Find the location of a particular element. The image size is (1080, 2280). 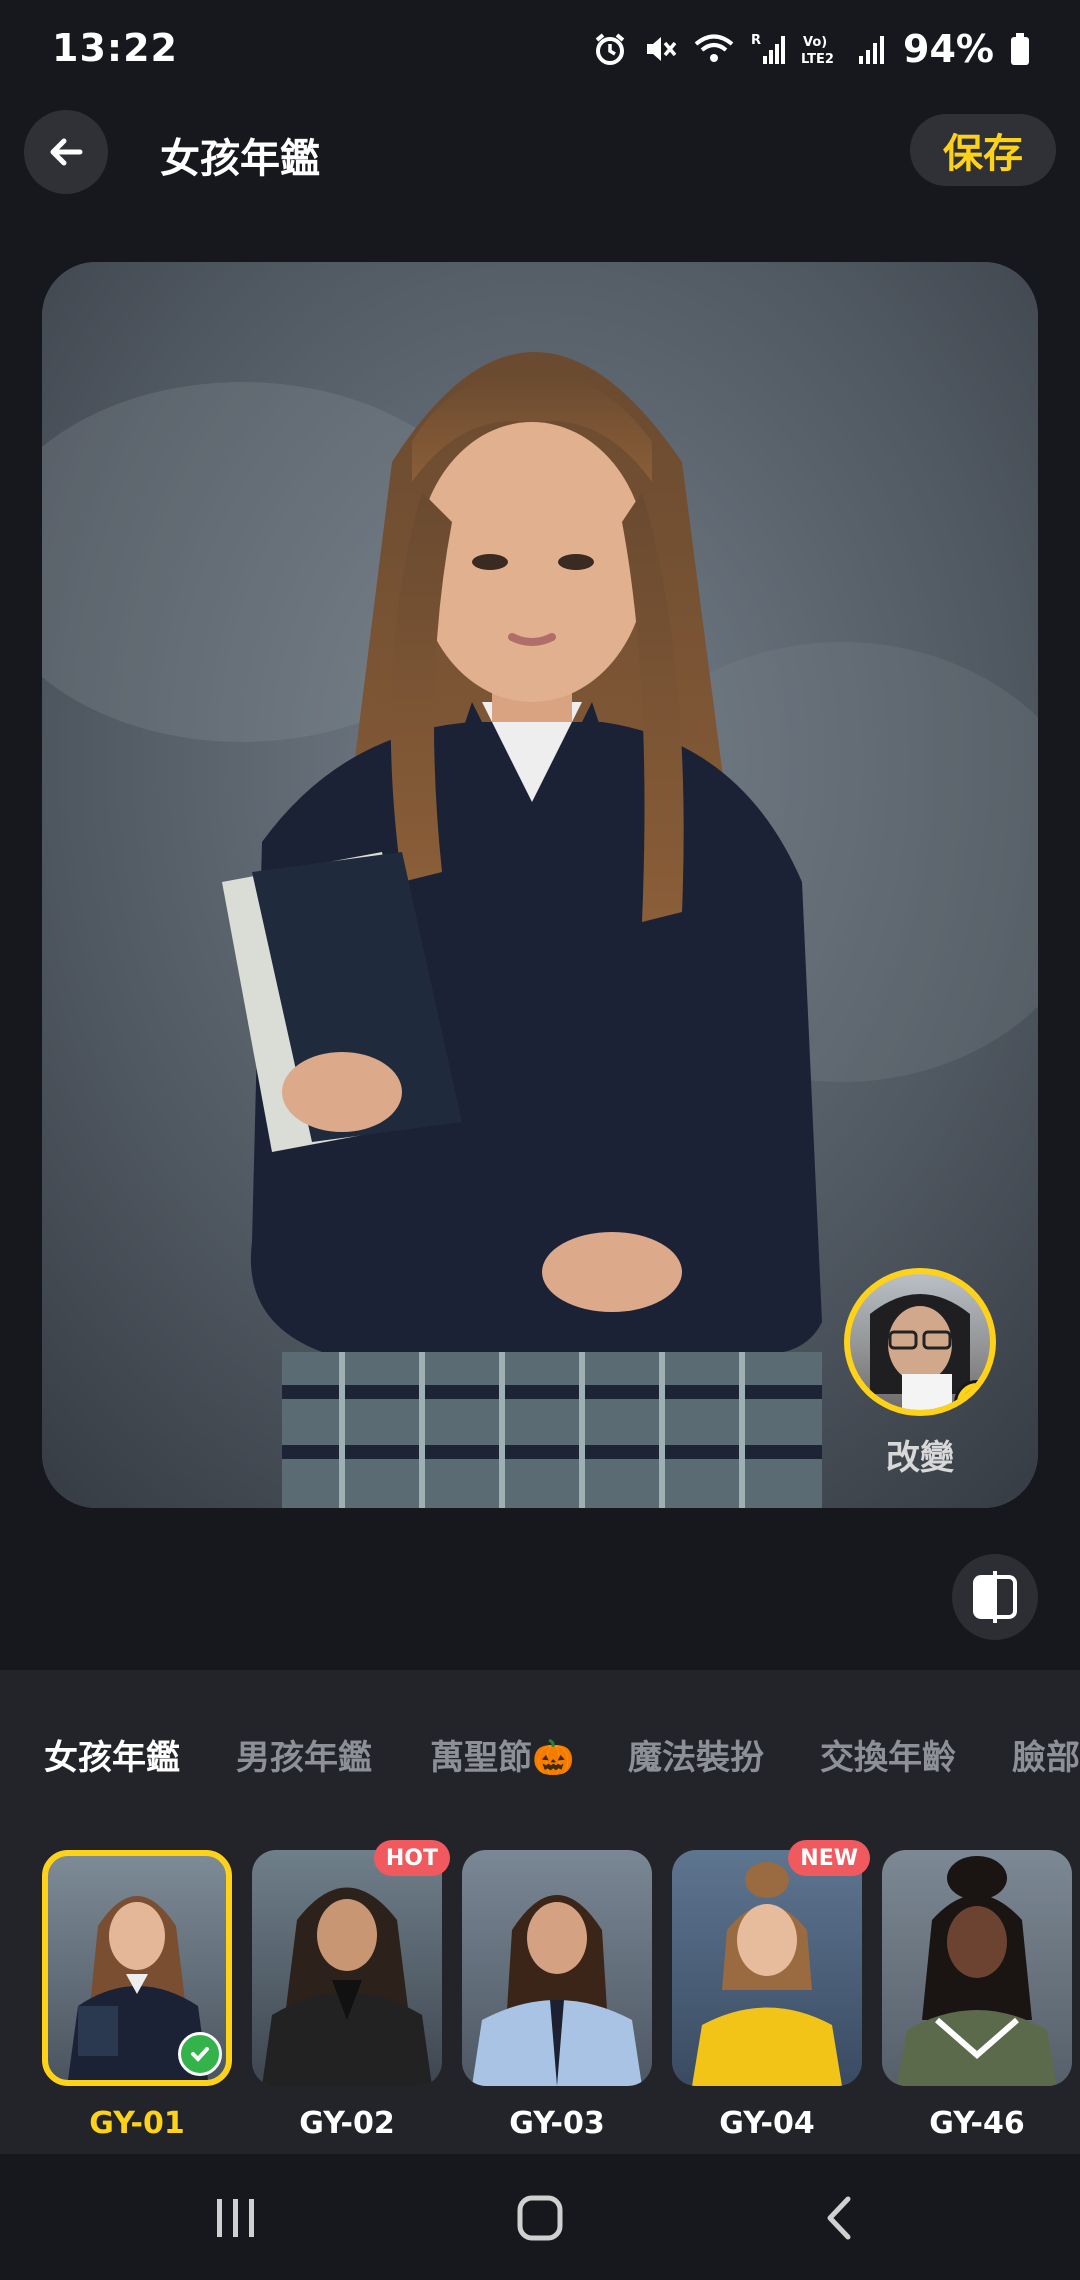

change-face-button: 改變 is located at coordinates (920, 1373).